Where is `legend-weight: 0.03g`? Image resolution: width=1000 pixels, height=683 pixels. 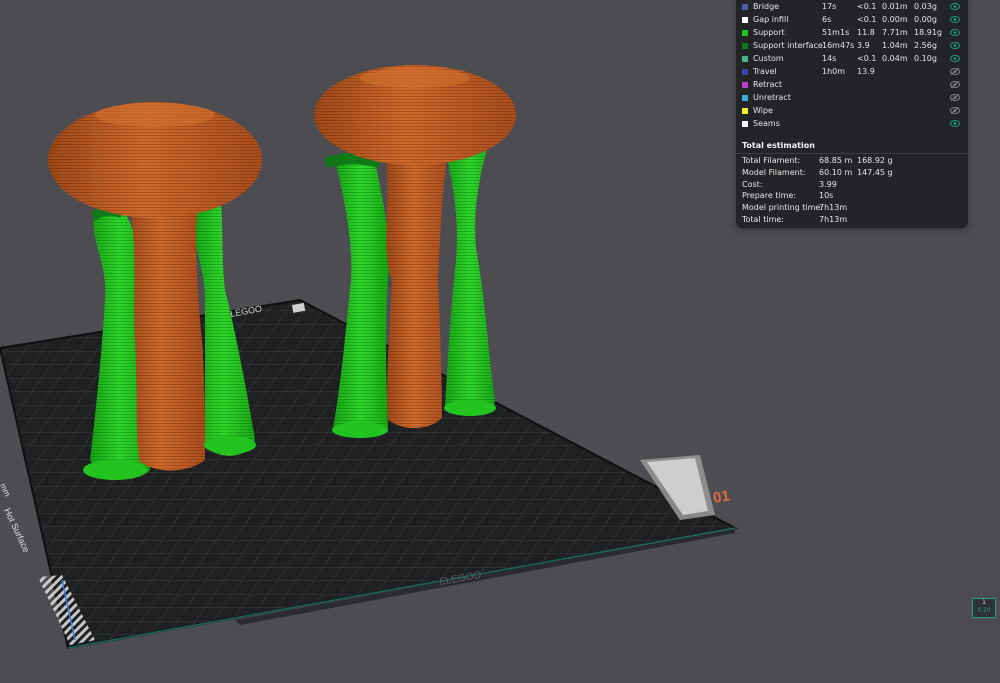
legend-weight: 0.03g is located at coordinates (925, 6).